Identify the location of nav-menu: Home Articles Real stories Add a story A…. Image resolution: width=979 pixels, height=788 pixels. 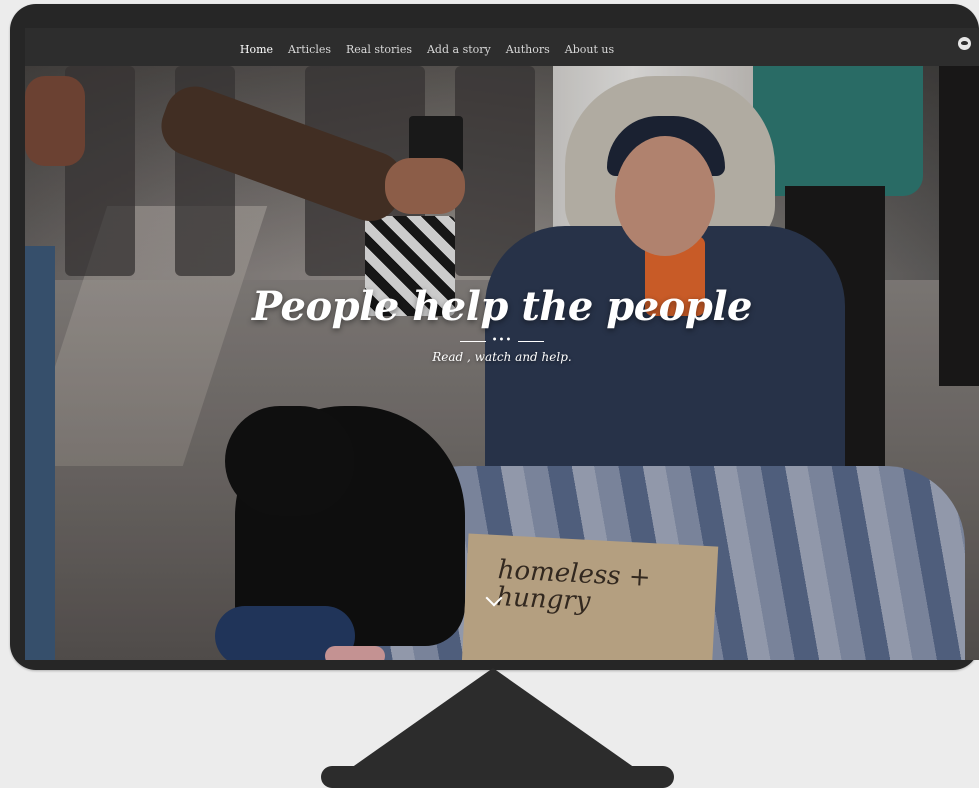
(427, 49).